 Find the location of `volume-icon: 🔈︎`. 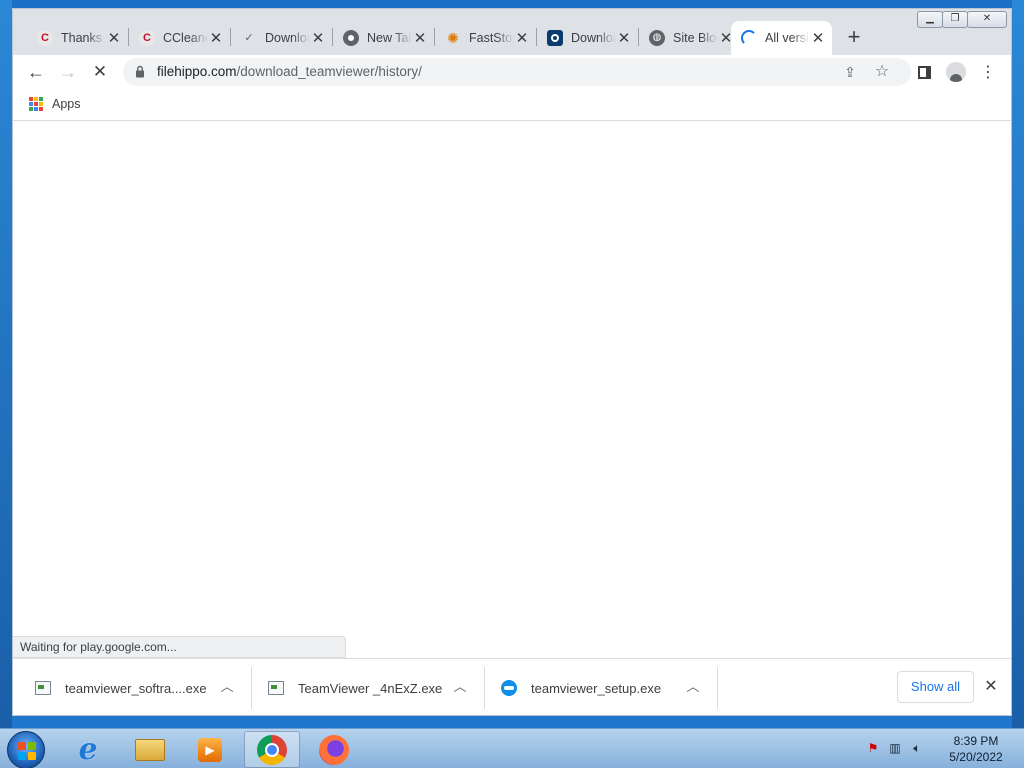

volume-icon: 🔈︎ is located at coordinates (917, 748).